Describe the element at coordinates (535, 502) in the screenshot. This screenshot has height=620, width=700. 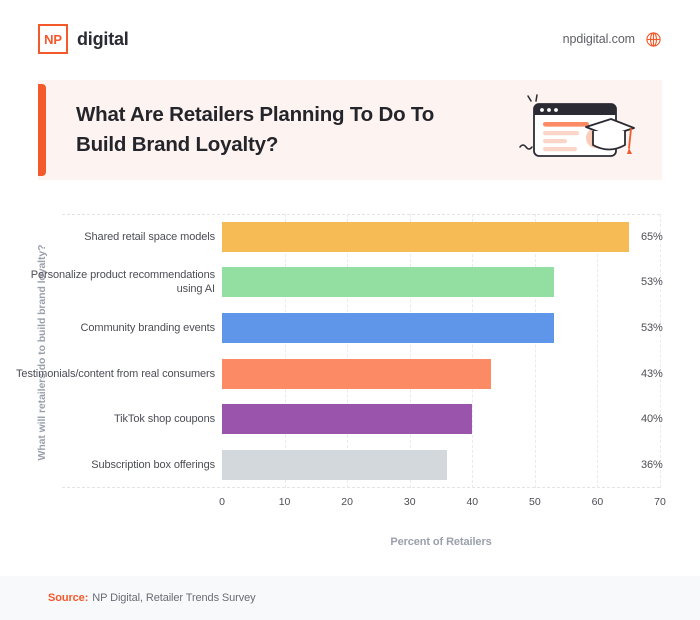
I see `x-tick-label: 50` at that location.